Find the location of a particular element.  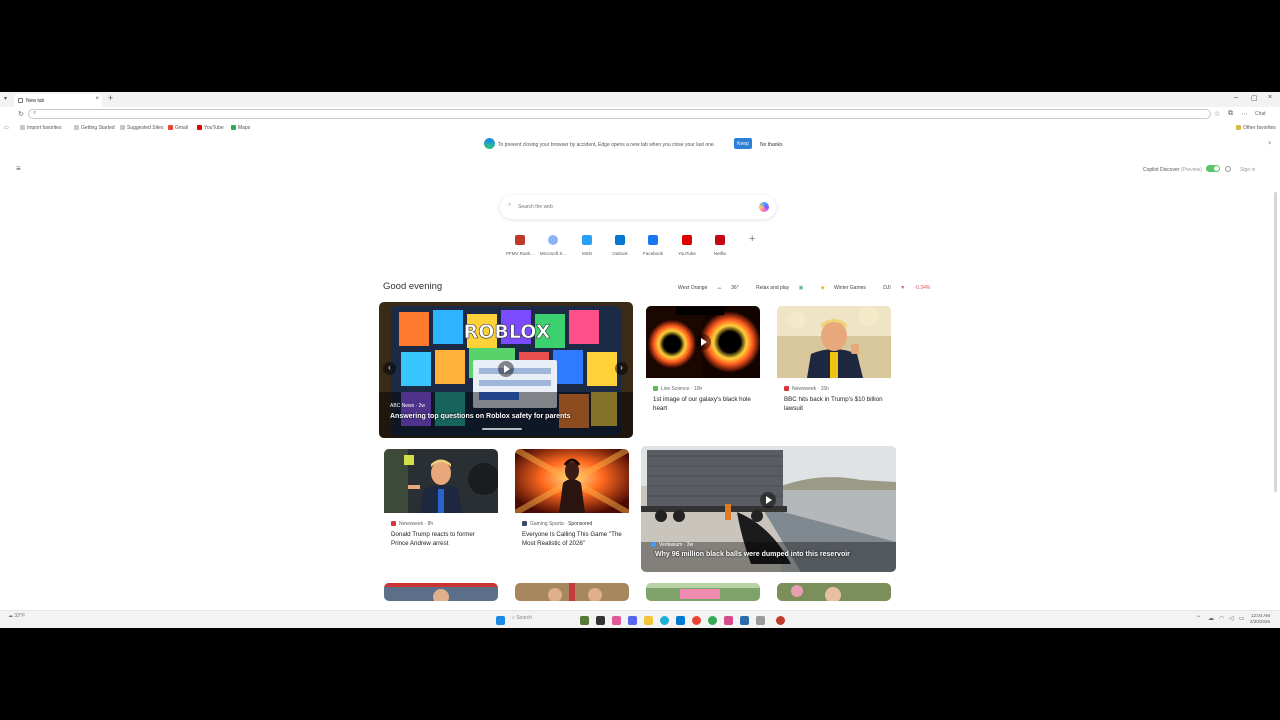

gaming-sparta-icon is located at coordinates (524, 523).